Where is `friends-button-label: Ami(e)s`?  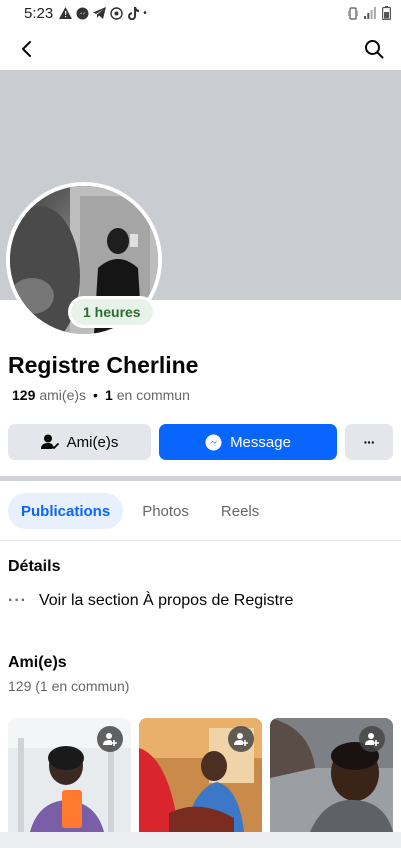 friends-button-label: Ami(e)s is located at coordinates (92, 442).